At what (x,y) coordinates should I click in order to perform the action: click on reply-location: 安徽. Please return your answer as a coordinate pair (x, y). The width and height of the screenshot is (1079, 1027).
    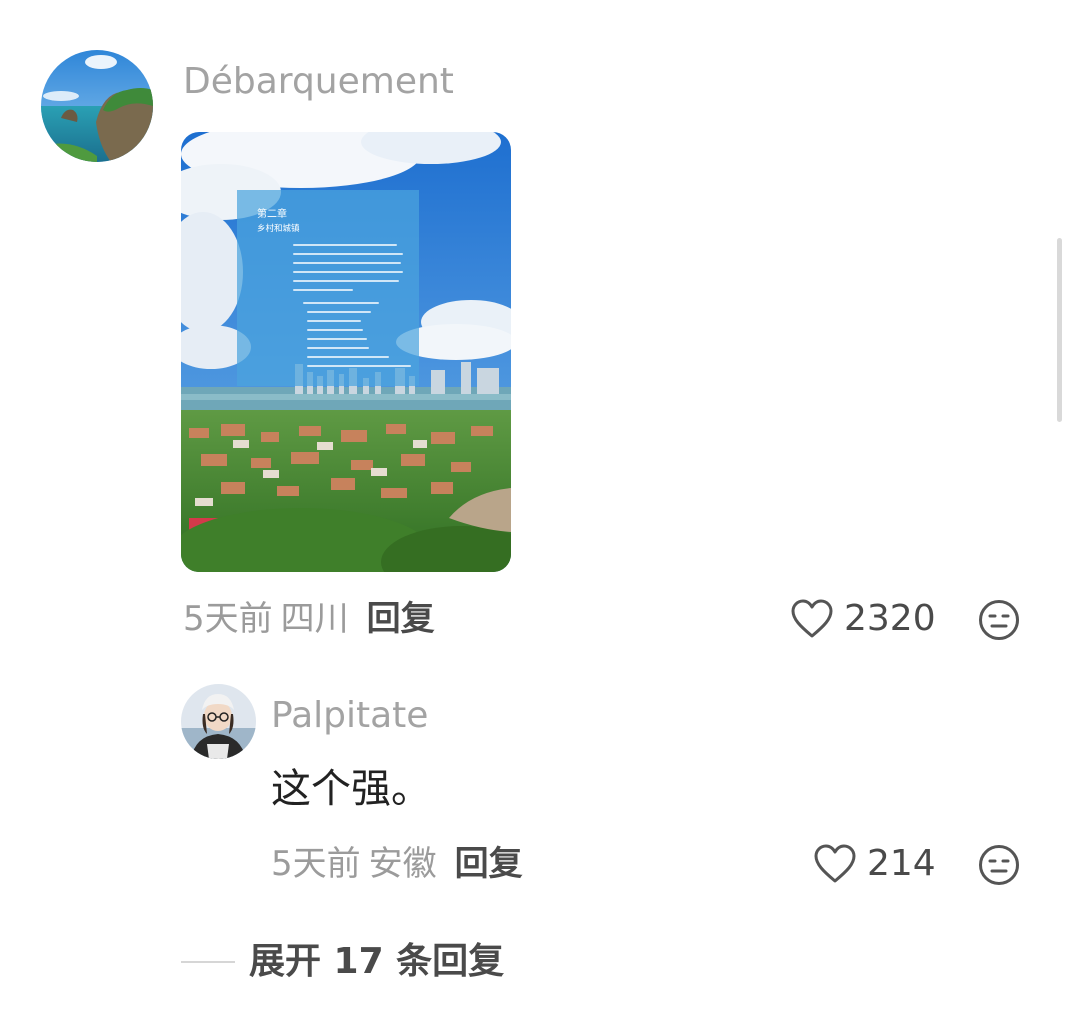
    Looking at the image, I should click on (402, 864).